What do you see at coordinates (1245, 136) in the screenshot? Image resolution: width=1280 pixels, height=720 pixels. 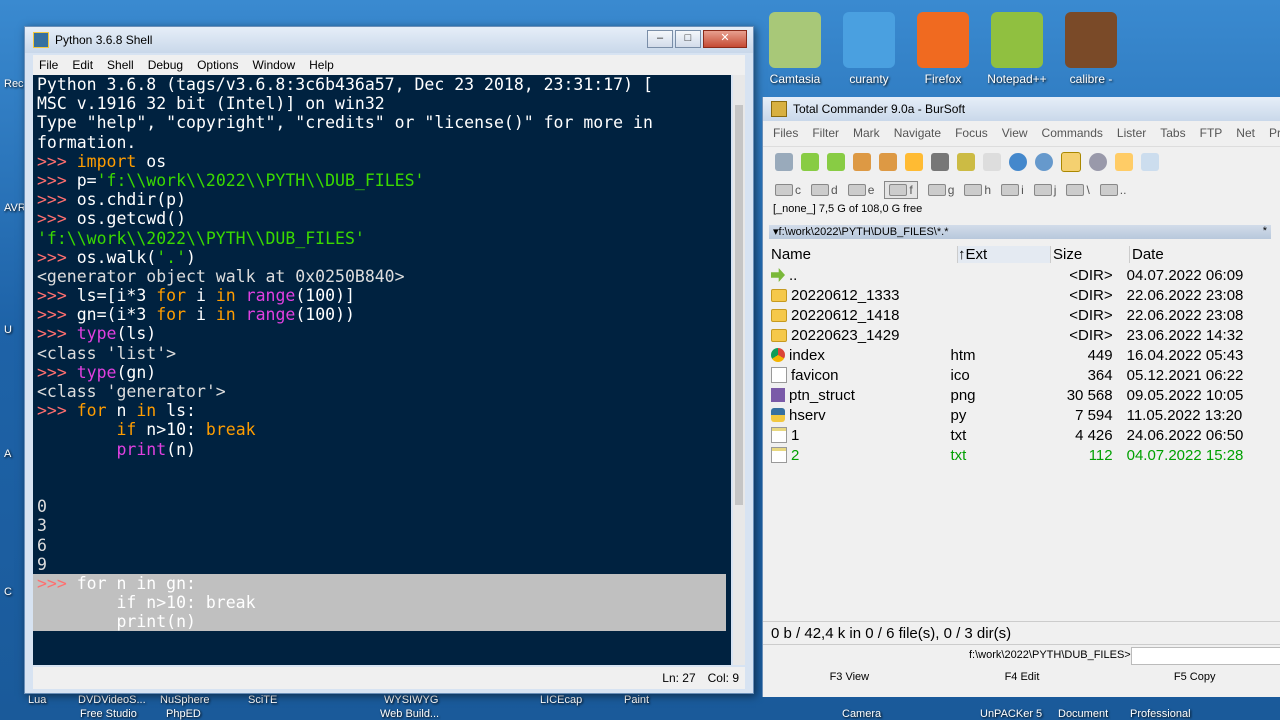 I see `tc-menu-net: Net` at bounding box center [1245, 136].